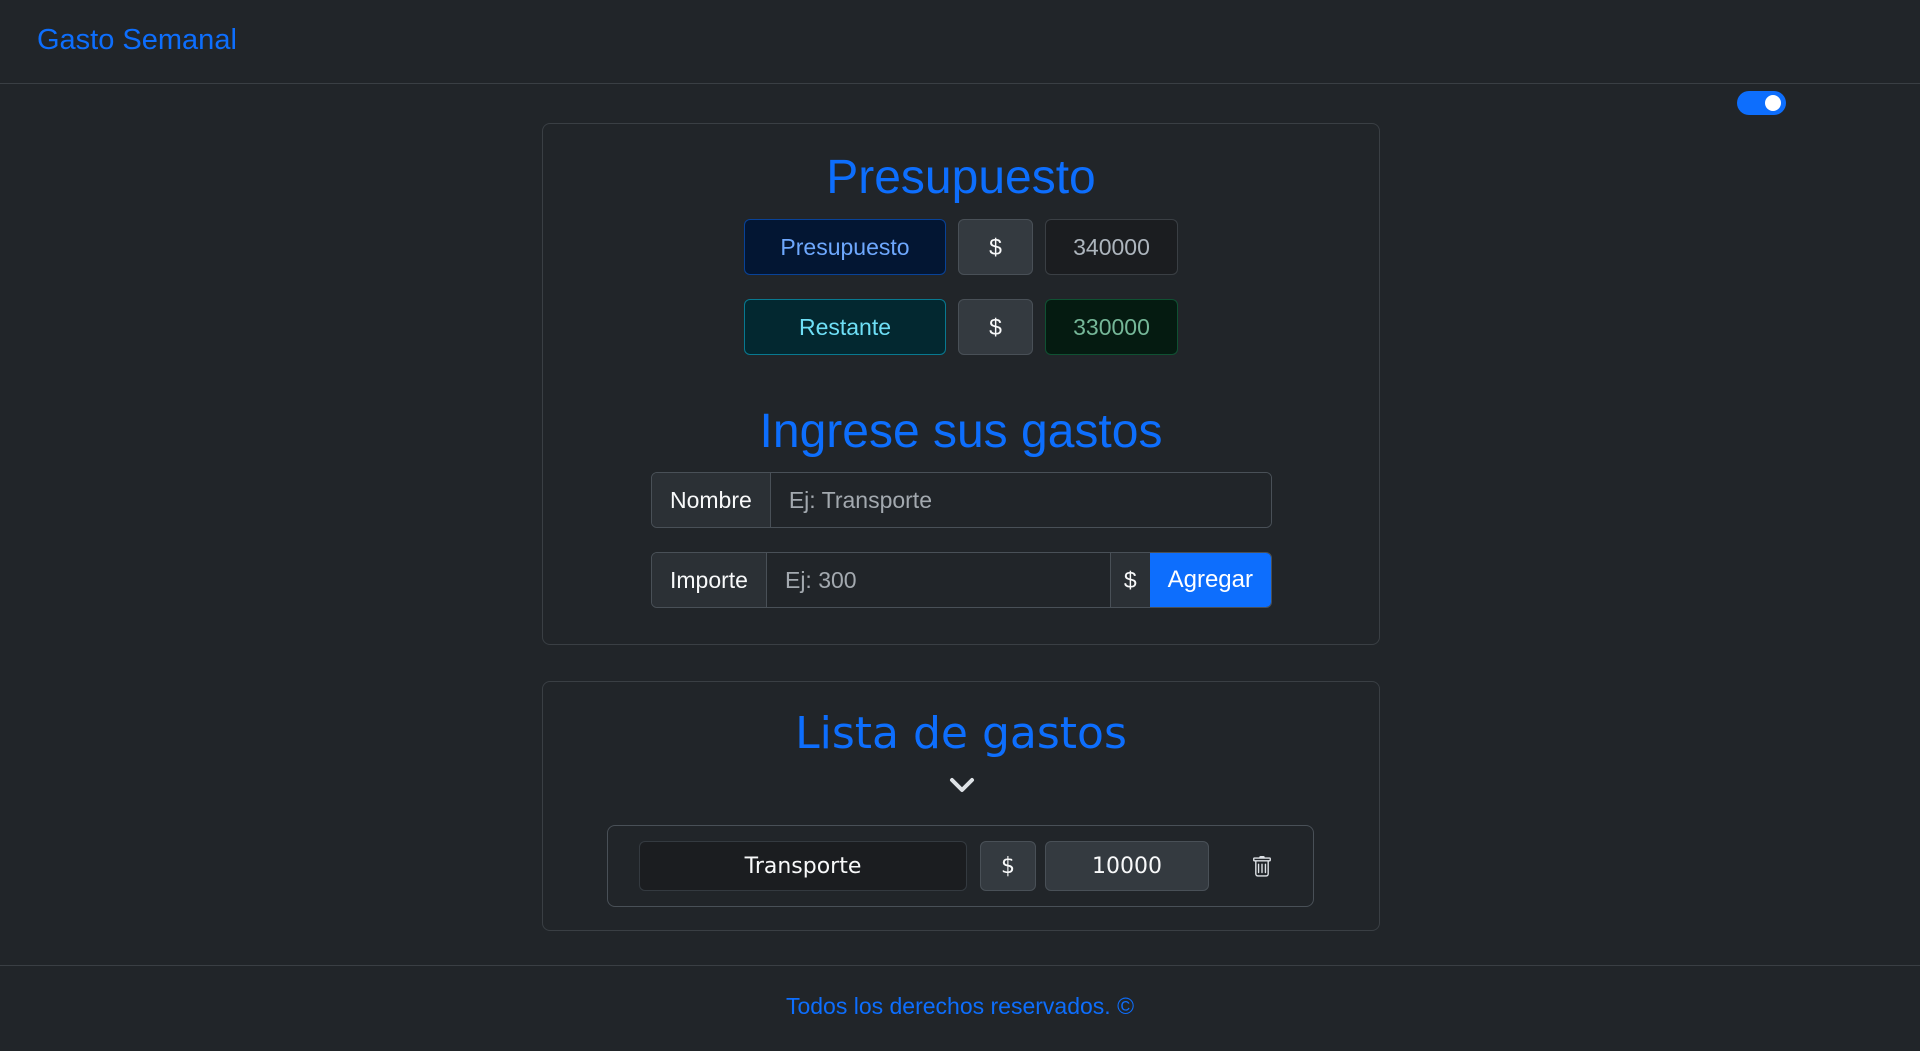 The height and width of the screenshot is (1051, 1920). What do you see at coordinates (961, 806) in the screenshot?
I see `expenses-card: Lista de gastos Transporte $ 10000` at bounding box center [961, 806].